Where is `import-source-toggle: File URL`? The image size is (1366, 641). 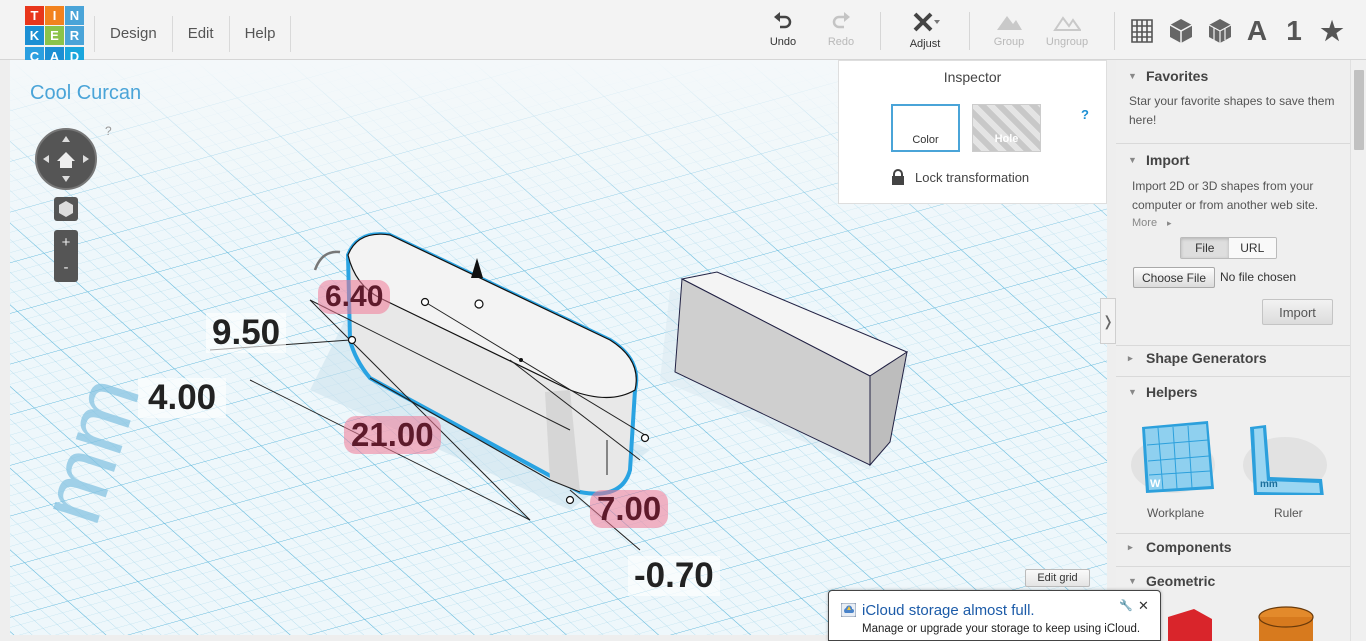 import-source-toggle: File URL is located at coordinates (1228, 248).